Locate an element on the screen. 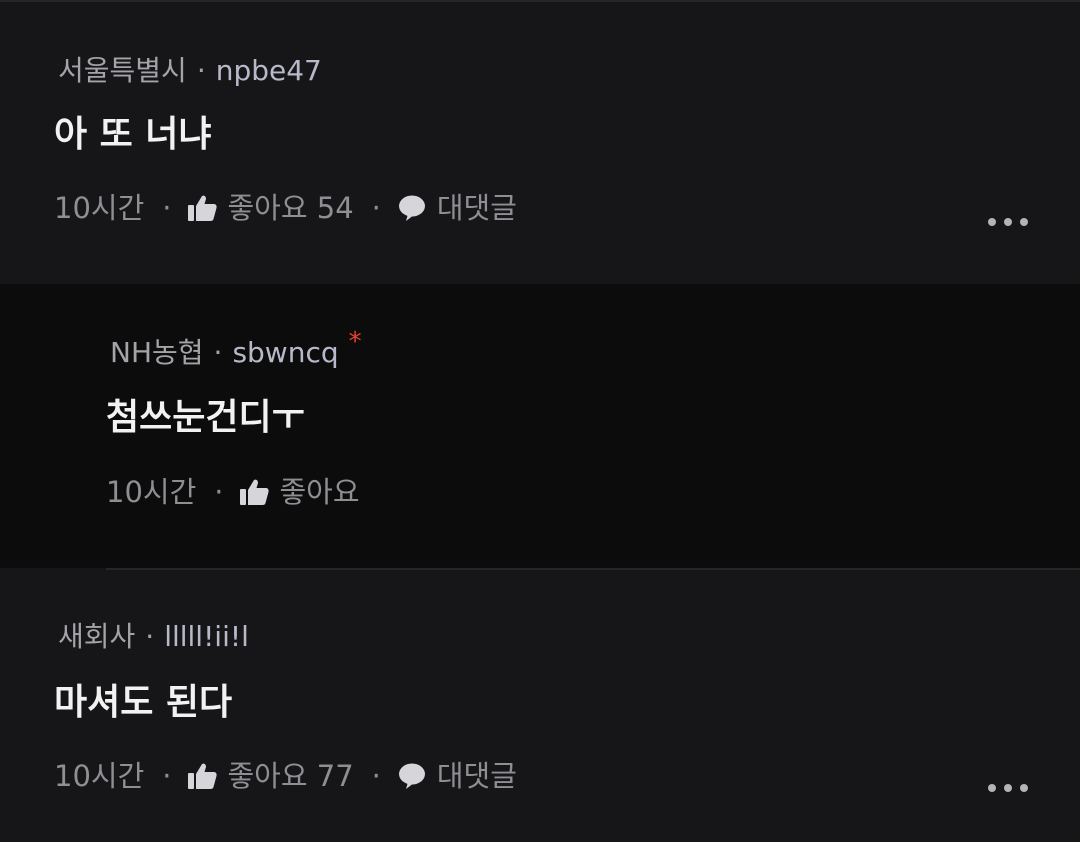 The height and width of the screenshot is (842, 1080). like-button: 좋아요 is located at coordinates (319, 492).